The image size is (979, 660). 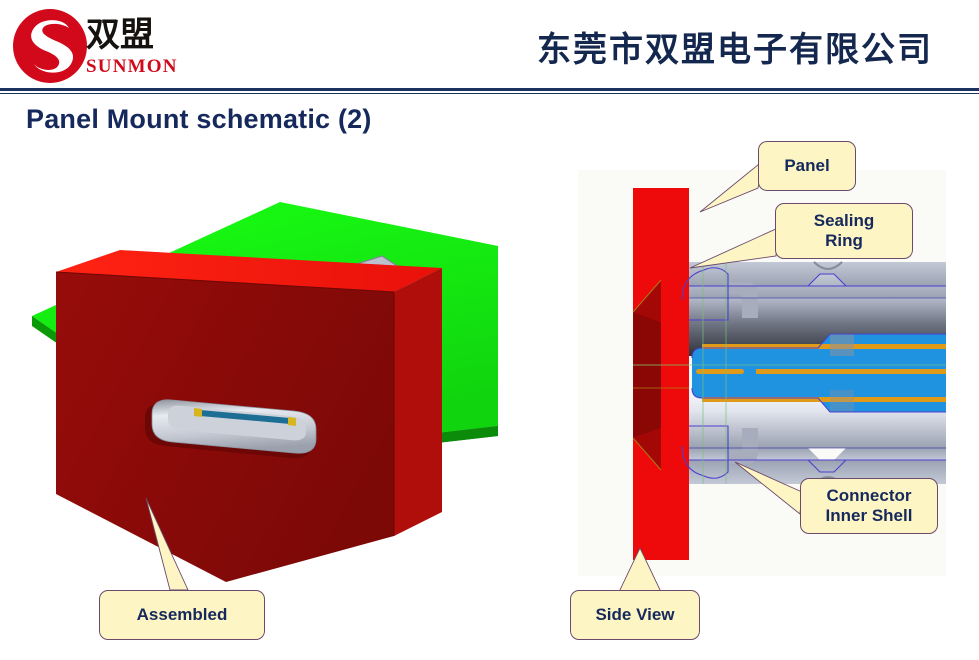 I want to click on sunmon-s-logo-icon, so click(x=50, y=46).